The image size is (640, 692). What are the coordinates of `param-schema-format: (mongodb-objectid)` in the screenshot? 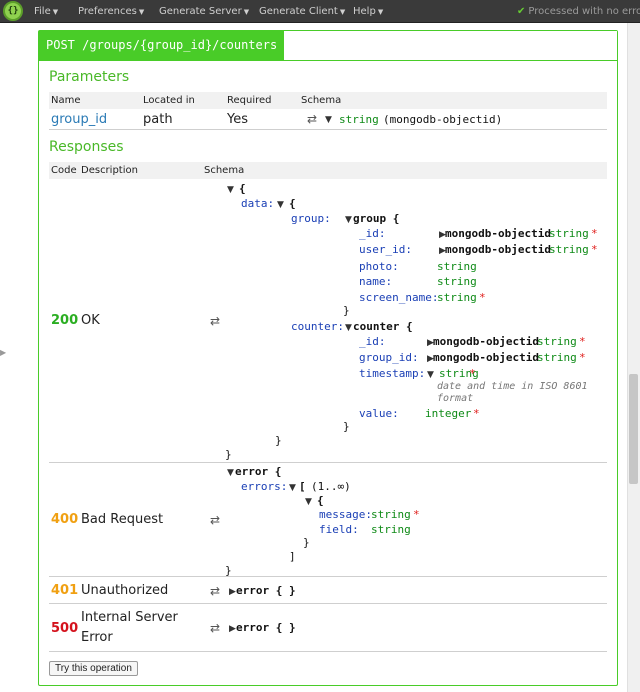 It's located at (443, 119).